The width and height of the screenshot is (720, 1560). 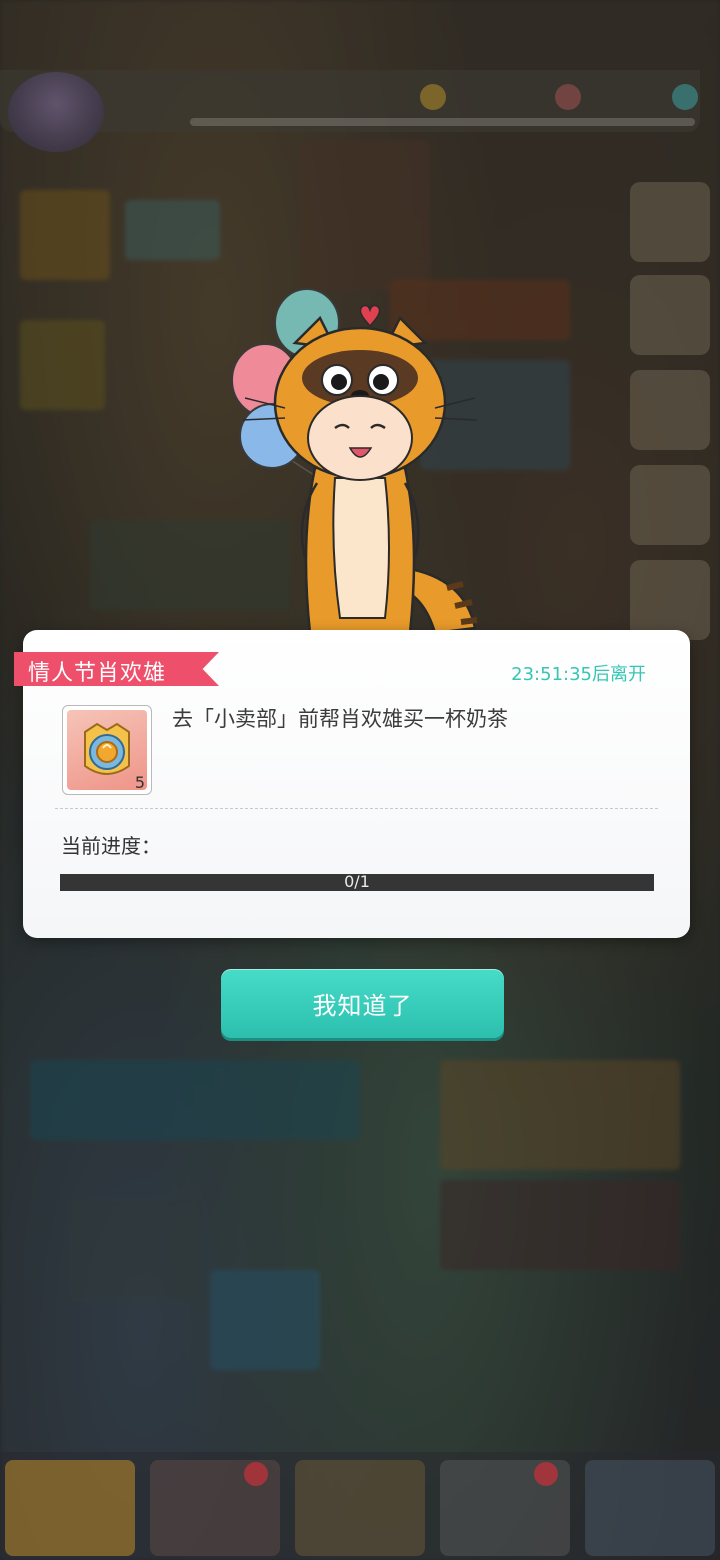 I want to click on player-avatar, so click(x=56, y=112).